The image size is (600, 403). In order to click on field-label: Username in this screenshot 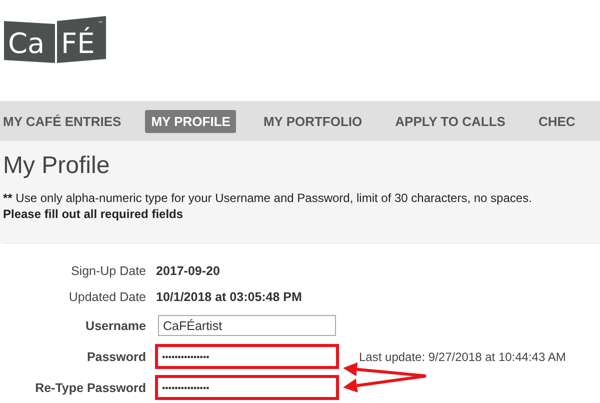, I will do `click(115, 325)`.